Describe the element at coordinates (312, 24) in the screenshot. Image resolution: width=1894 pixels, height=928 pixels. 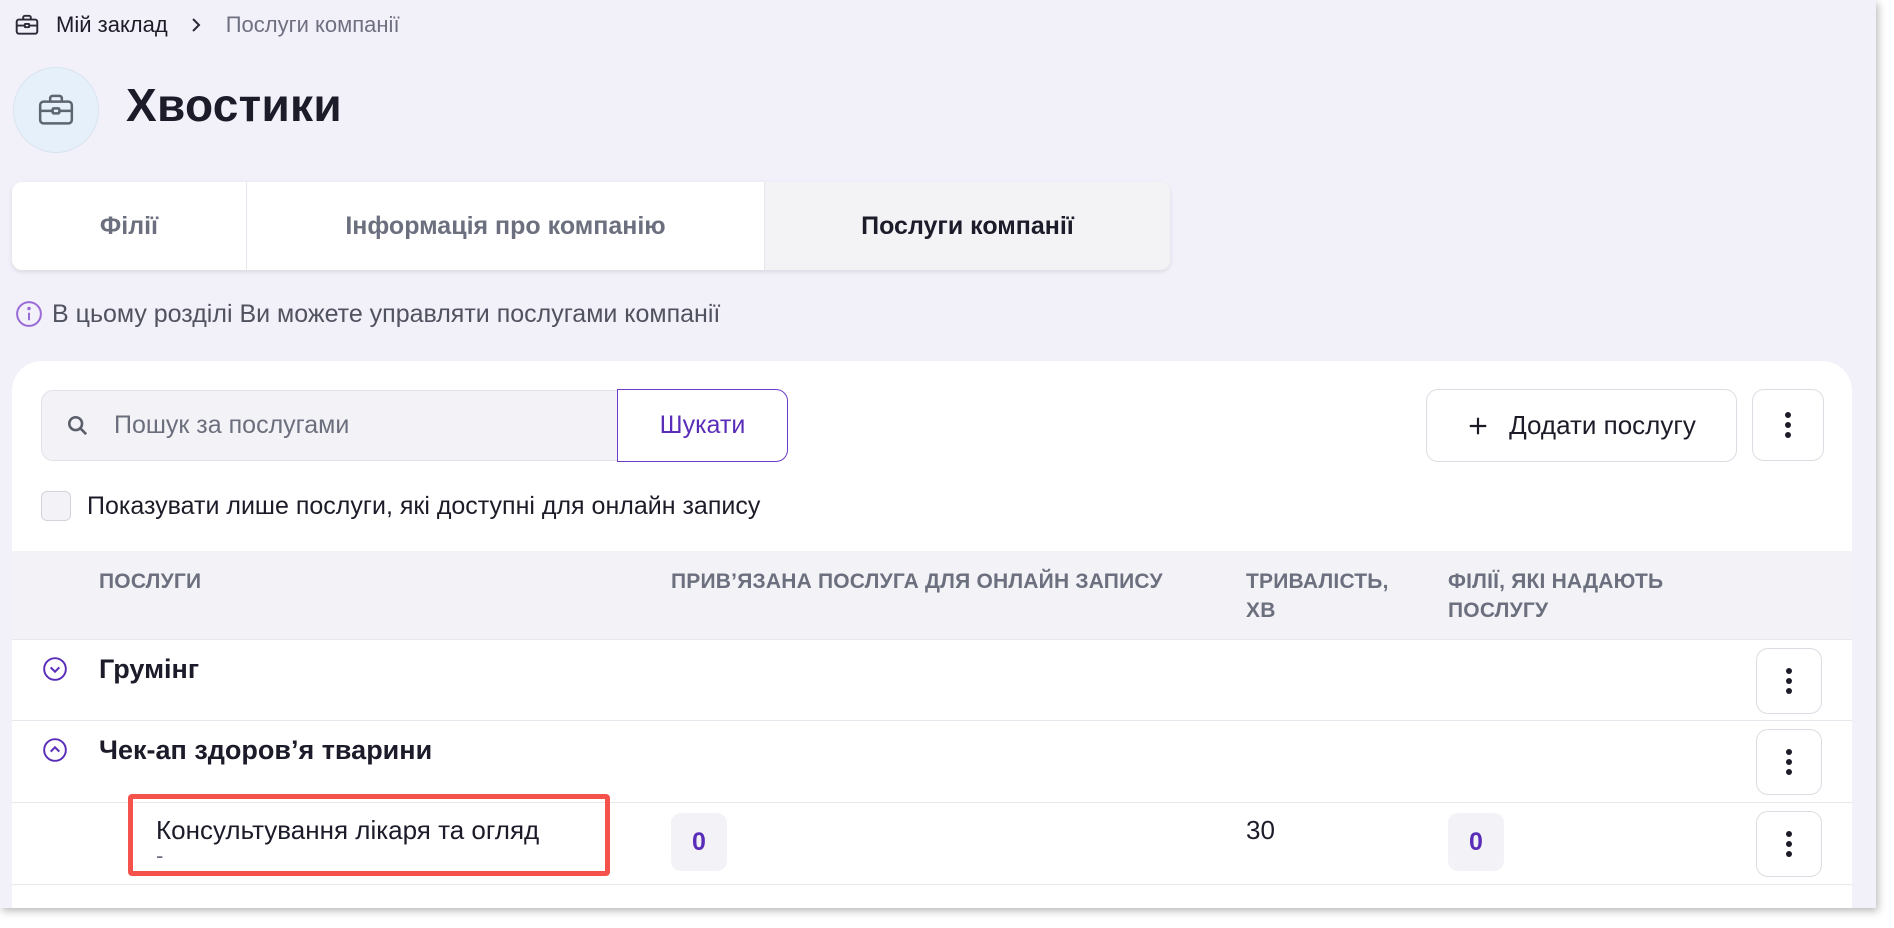
I see `breadcrumb-current: Послуги компанії` at that location.